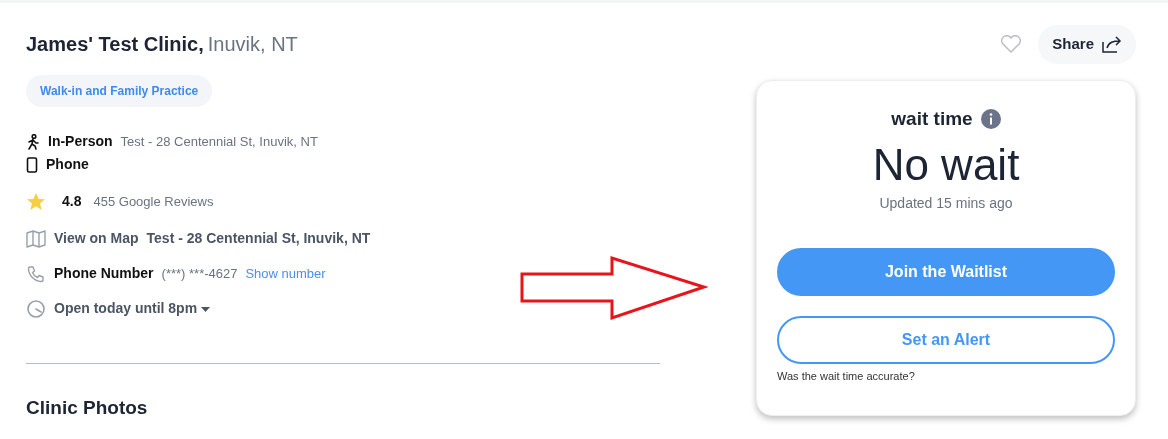 Image resolution: width=1168 pixels, height=439 pixels. I want to click on clinic-name: James' Test Clinic,, so click(115, 44).